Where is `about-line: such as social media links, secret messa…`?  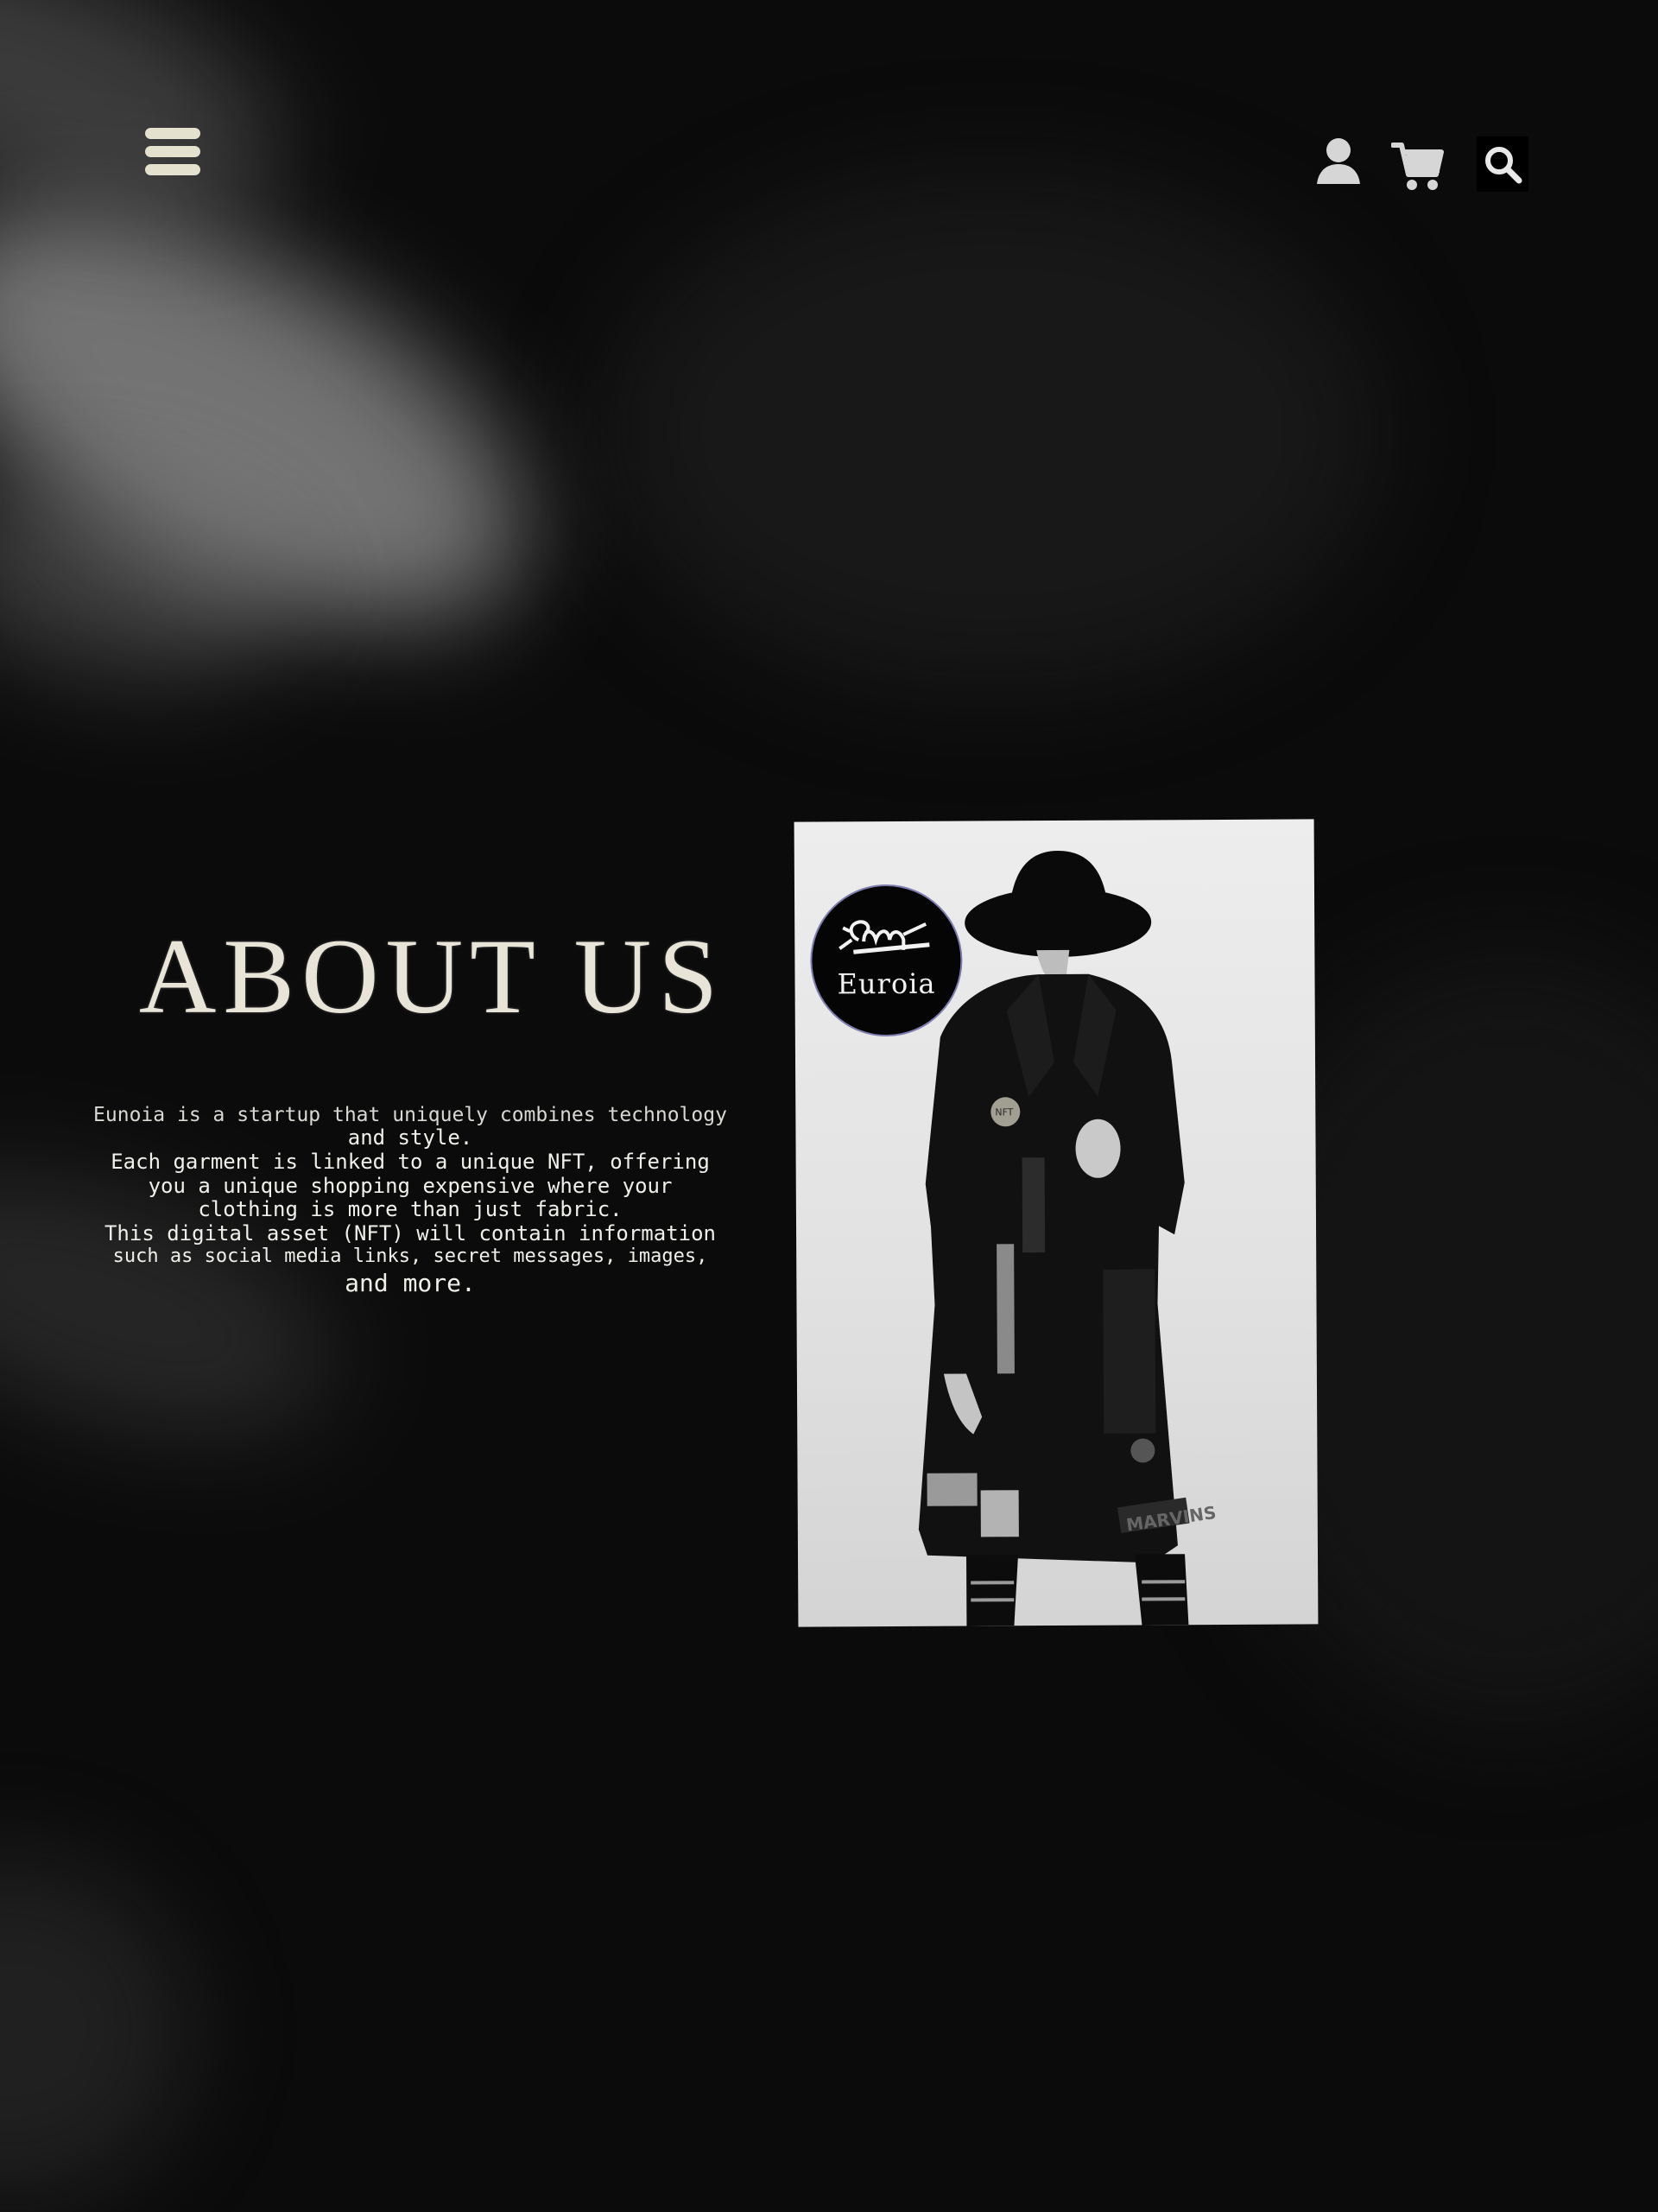
about-line: such as social media links, secret messa… is located at coordinates (410, 1256).